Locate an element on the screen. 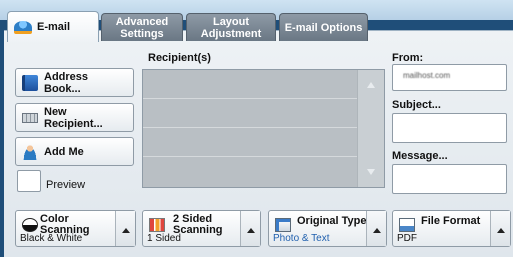 This screenshot has height=257, width=513. add-me-label: Add Me is located at coordinates (64, 151).